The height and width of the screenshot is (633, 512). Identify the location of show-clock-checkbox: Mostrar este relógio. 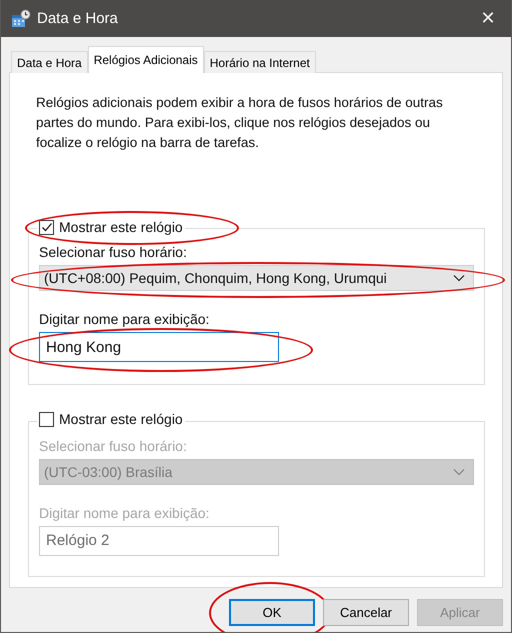
(111, 227).